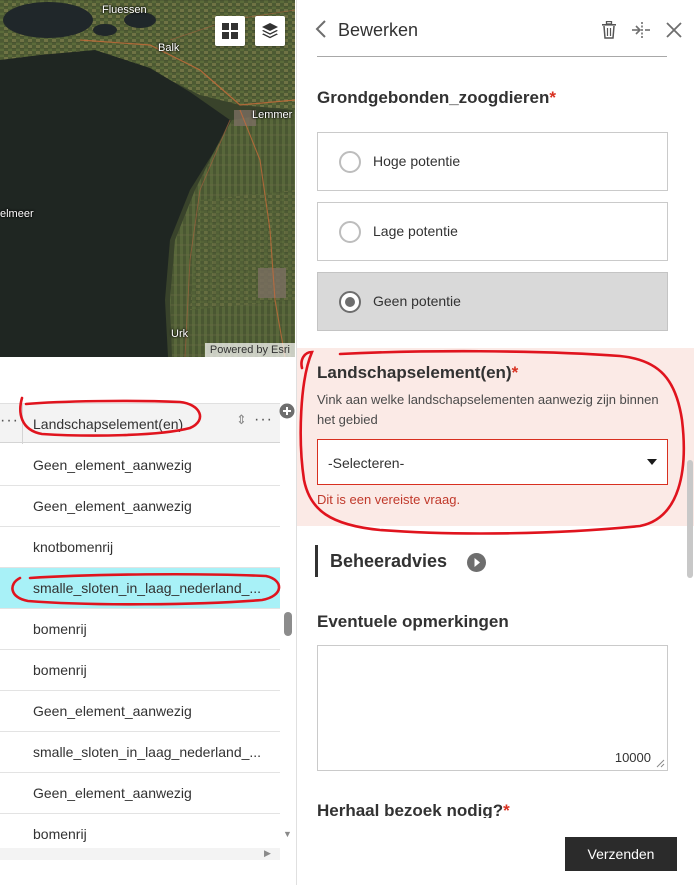  What do you see at coordinates (492, 462) in the screenshot?
I see `landschapselement-select: -Selecteren-` at bounding box center [492, 462].